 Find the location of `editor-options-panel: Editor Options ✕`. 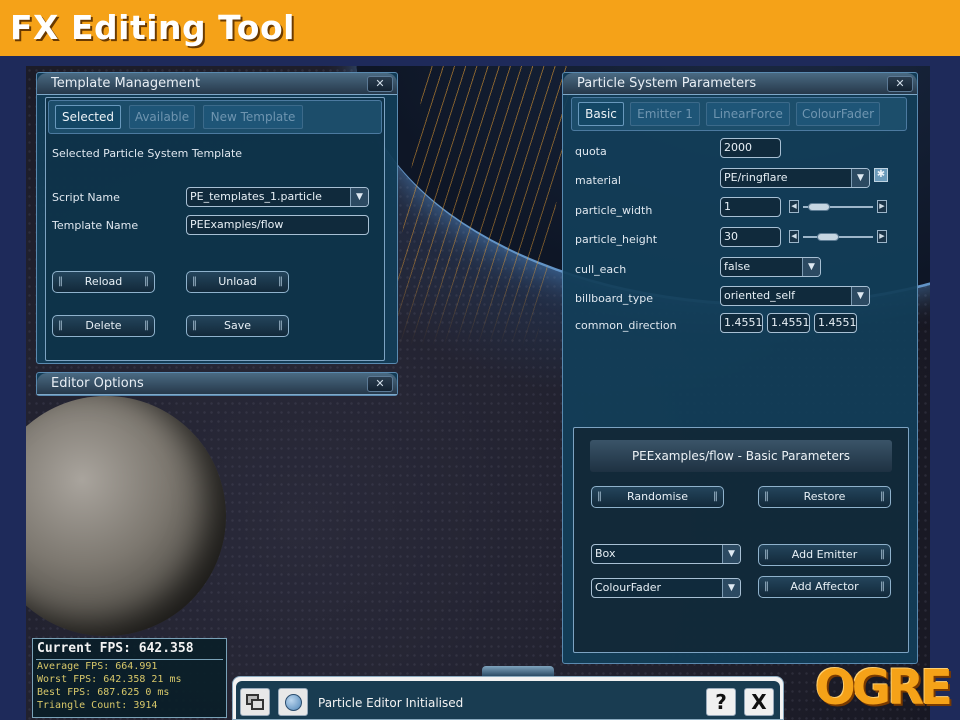

editor-options-panel: Editor Options ✕ is located at coordinates (217, 384).